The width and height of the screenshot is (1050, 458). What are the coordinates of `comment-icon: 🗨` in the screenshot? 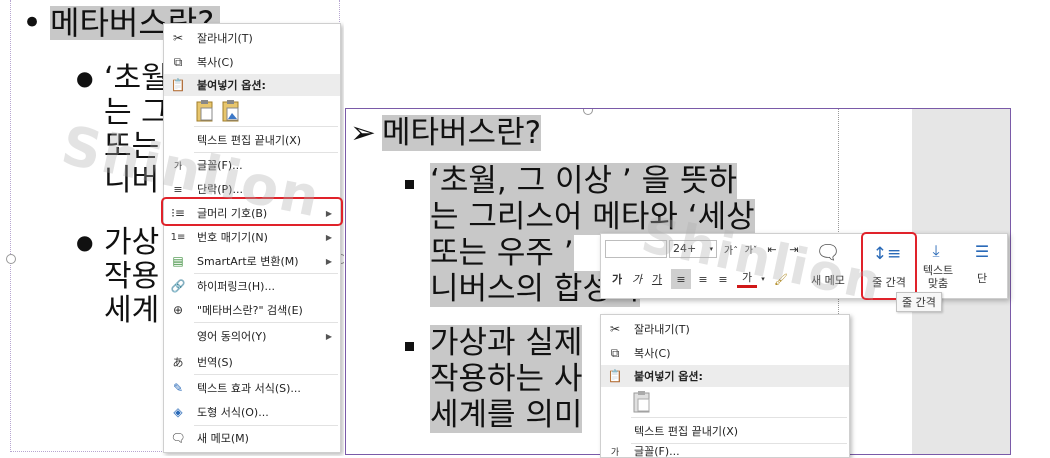 It's located at (178, 438).